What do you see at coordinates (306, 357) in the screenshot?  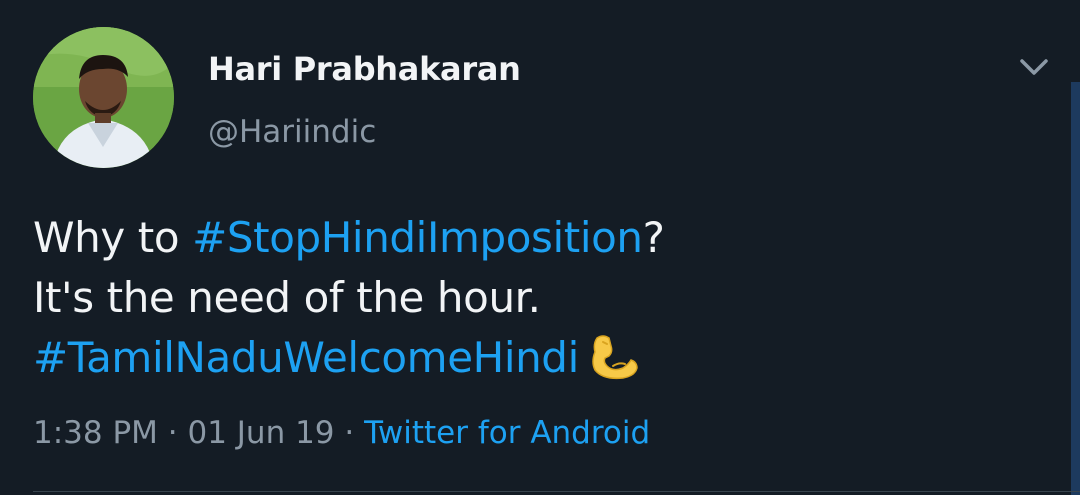 I see `hashtag-link: #TamilNaduWelcomeHindi` at bounding box center [306, 357].